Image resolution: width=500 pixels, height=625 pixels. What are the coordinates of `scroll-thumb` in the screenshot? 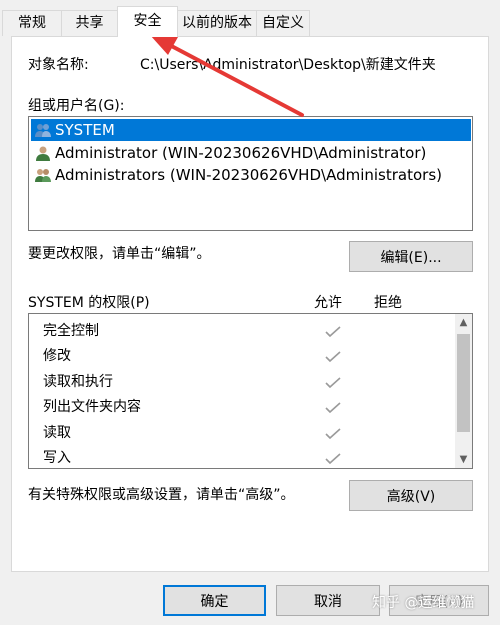 It's located at (463, 383).